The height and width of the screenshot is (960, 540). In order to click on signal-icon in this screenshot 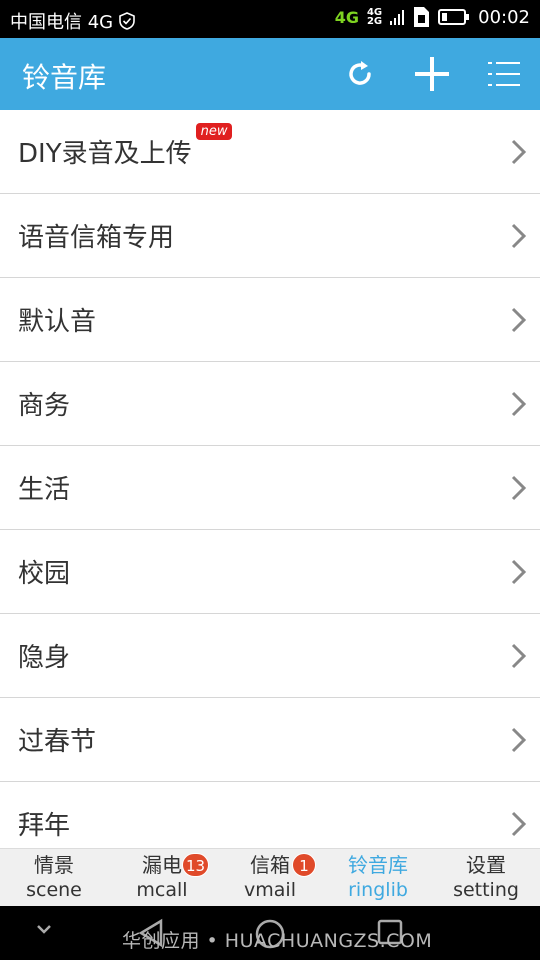, I will do `click(397, 17)`.